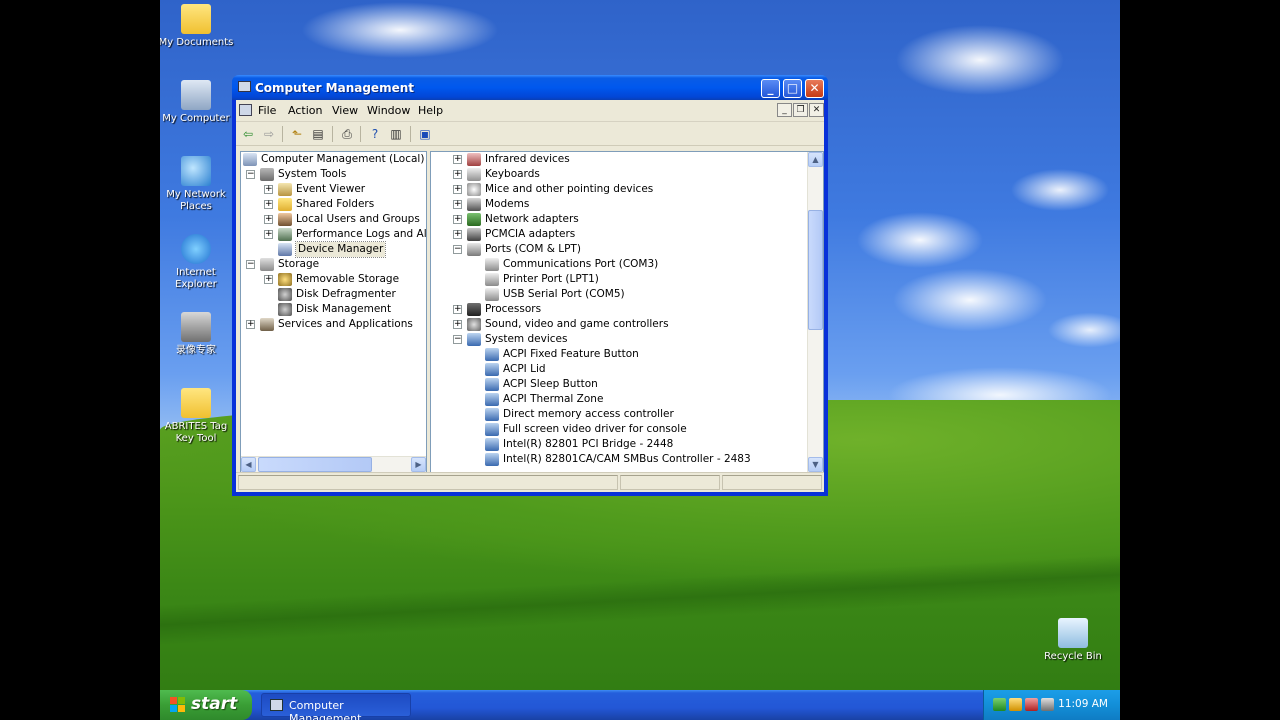 This screenshot has height=720, width=1280. Describe the element at coordinates (196, 171) in the screenshot. I see `network-icon` at that location.